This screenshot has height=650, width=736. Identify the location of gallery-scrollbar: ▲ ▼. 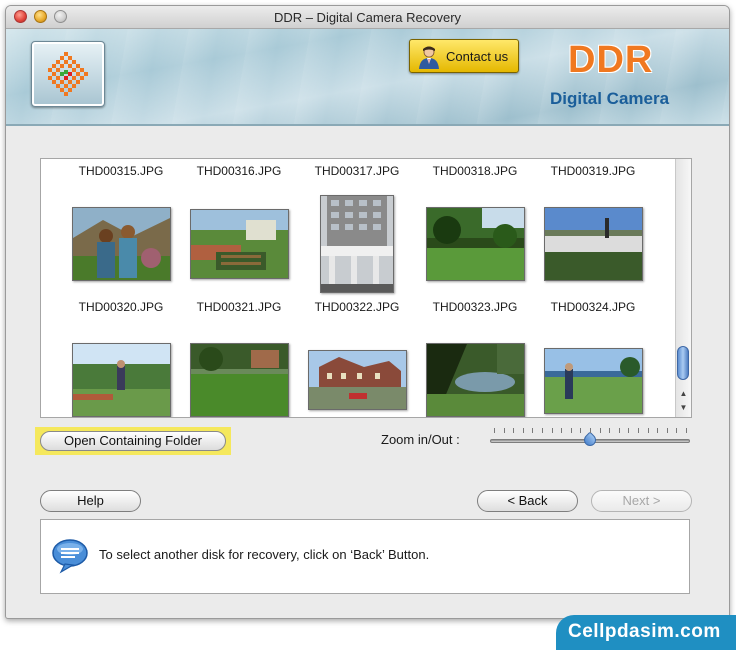
(683, 288).